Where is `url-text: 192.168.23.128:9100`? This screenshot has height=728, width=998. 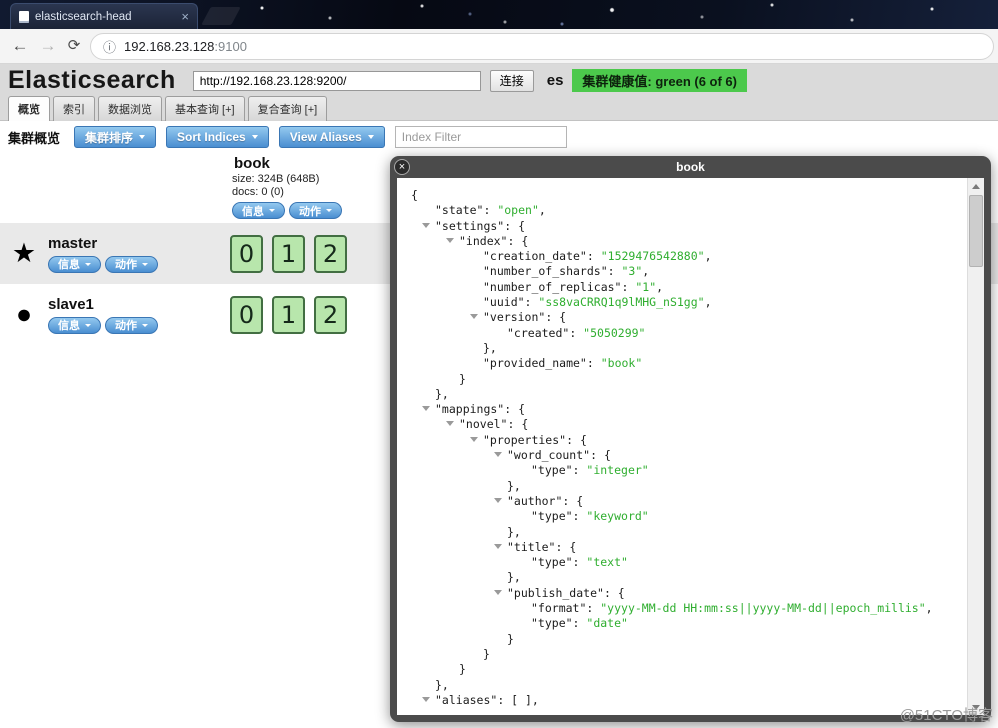 url-text: 192.168.23.128:9100 is located at coordinates (185, 47).